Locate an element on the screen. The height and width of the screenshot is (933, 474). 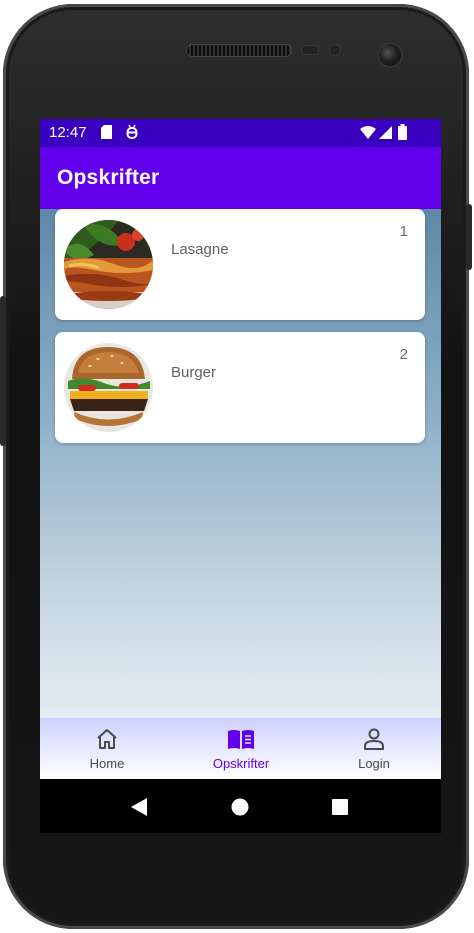
recipe-name: Burger is located at coordinates (194, 372).